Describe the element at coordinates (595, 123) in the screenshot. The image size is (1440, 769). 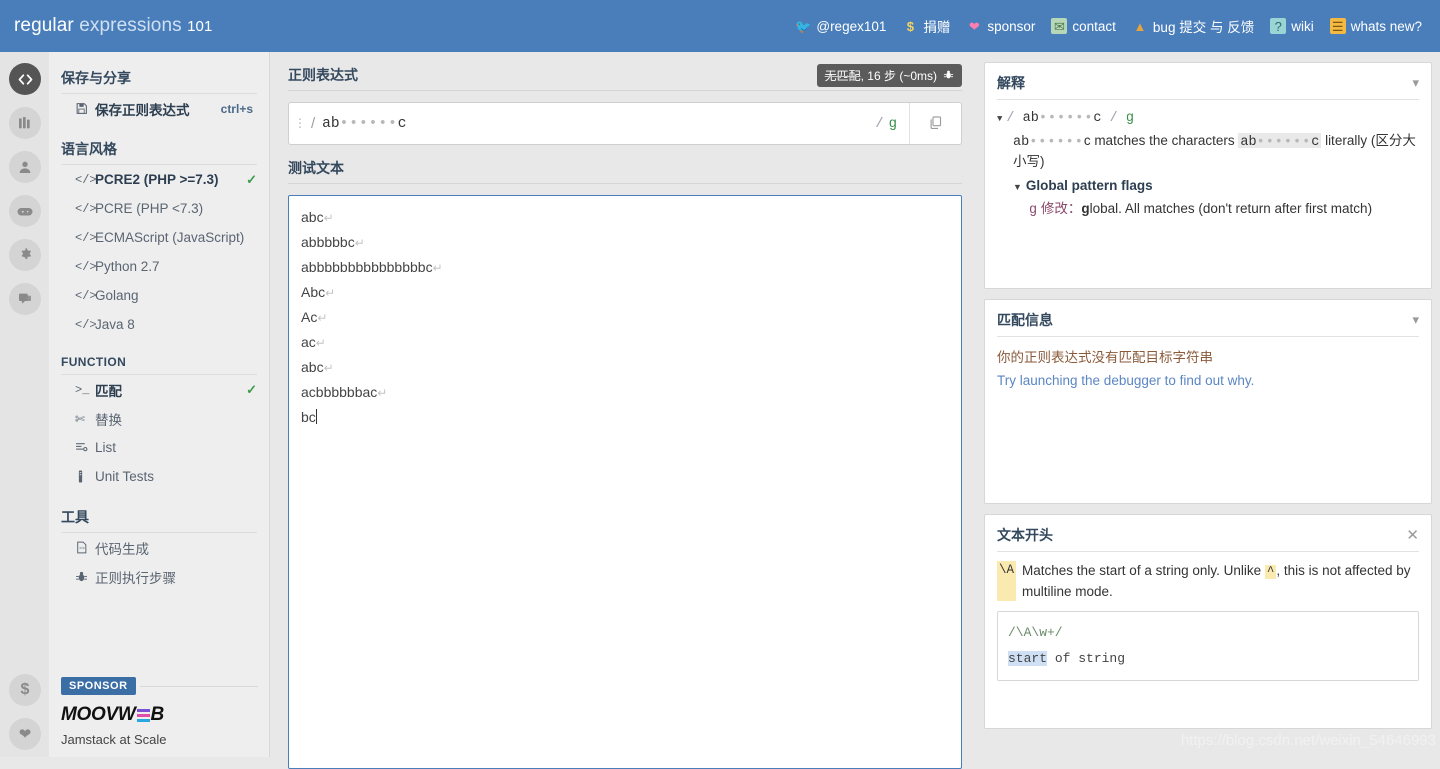
I see `regex-input: ab••••••c` at that location.